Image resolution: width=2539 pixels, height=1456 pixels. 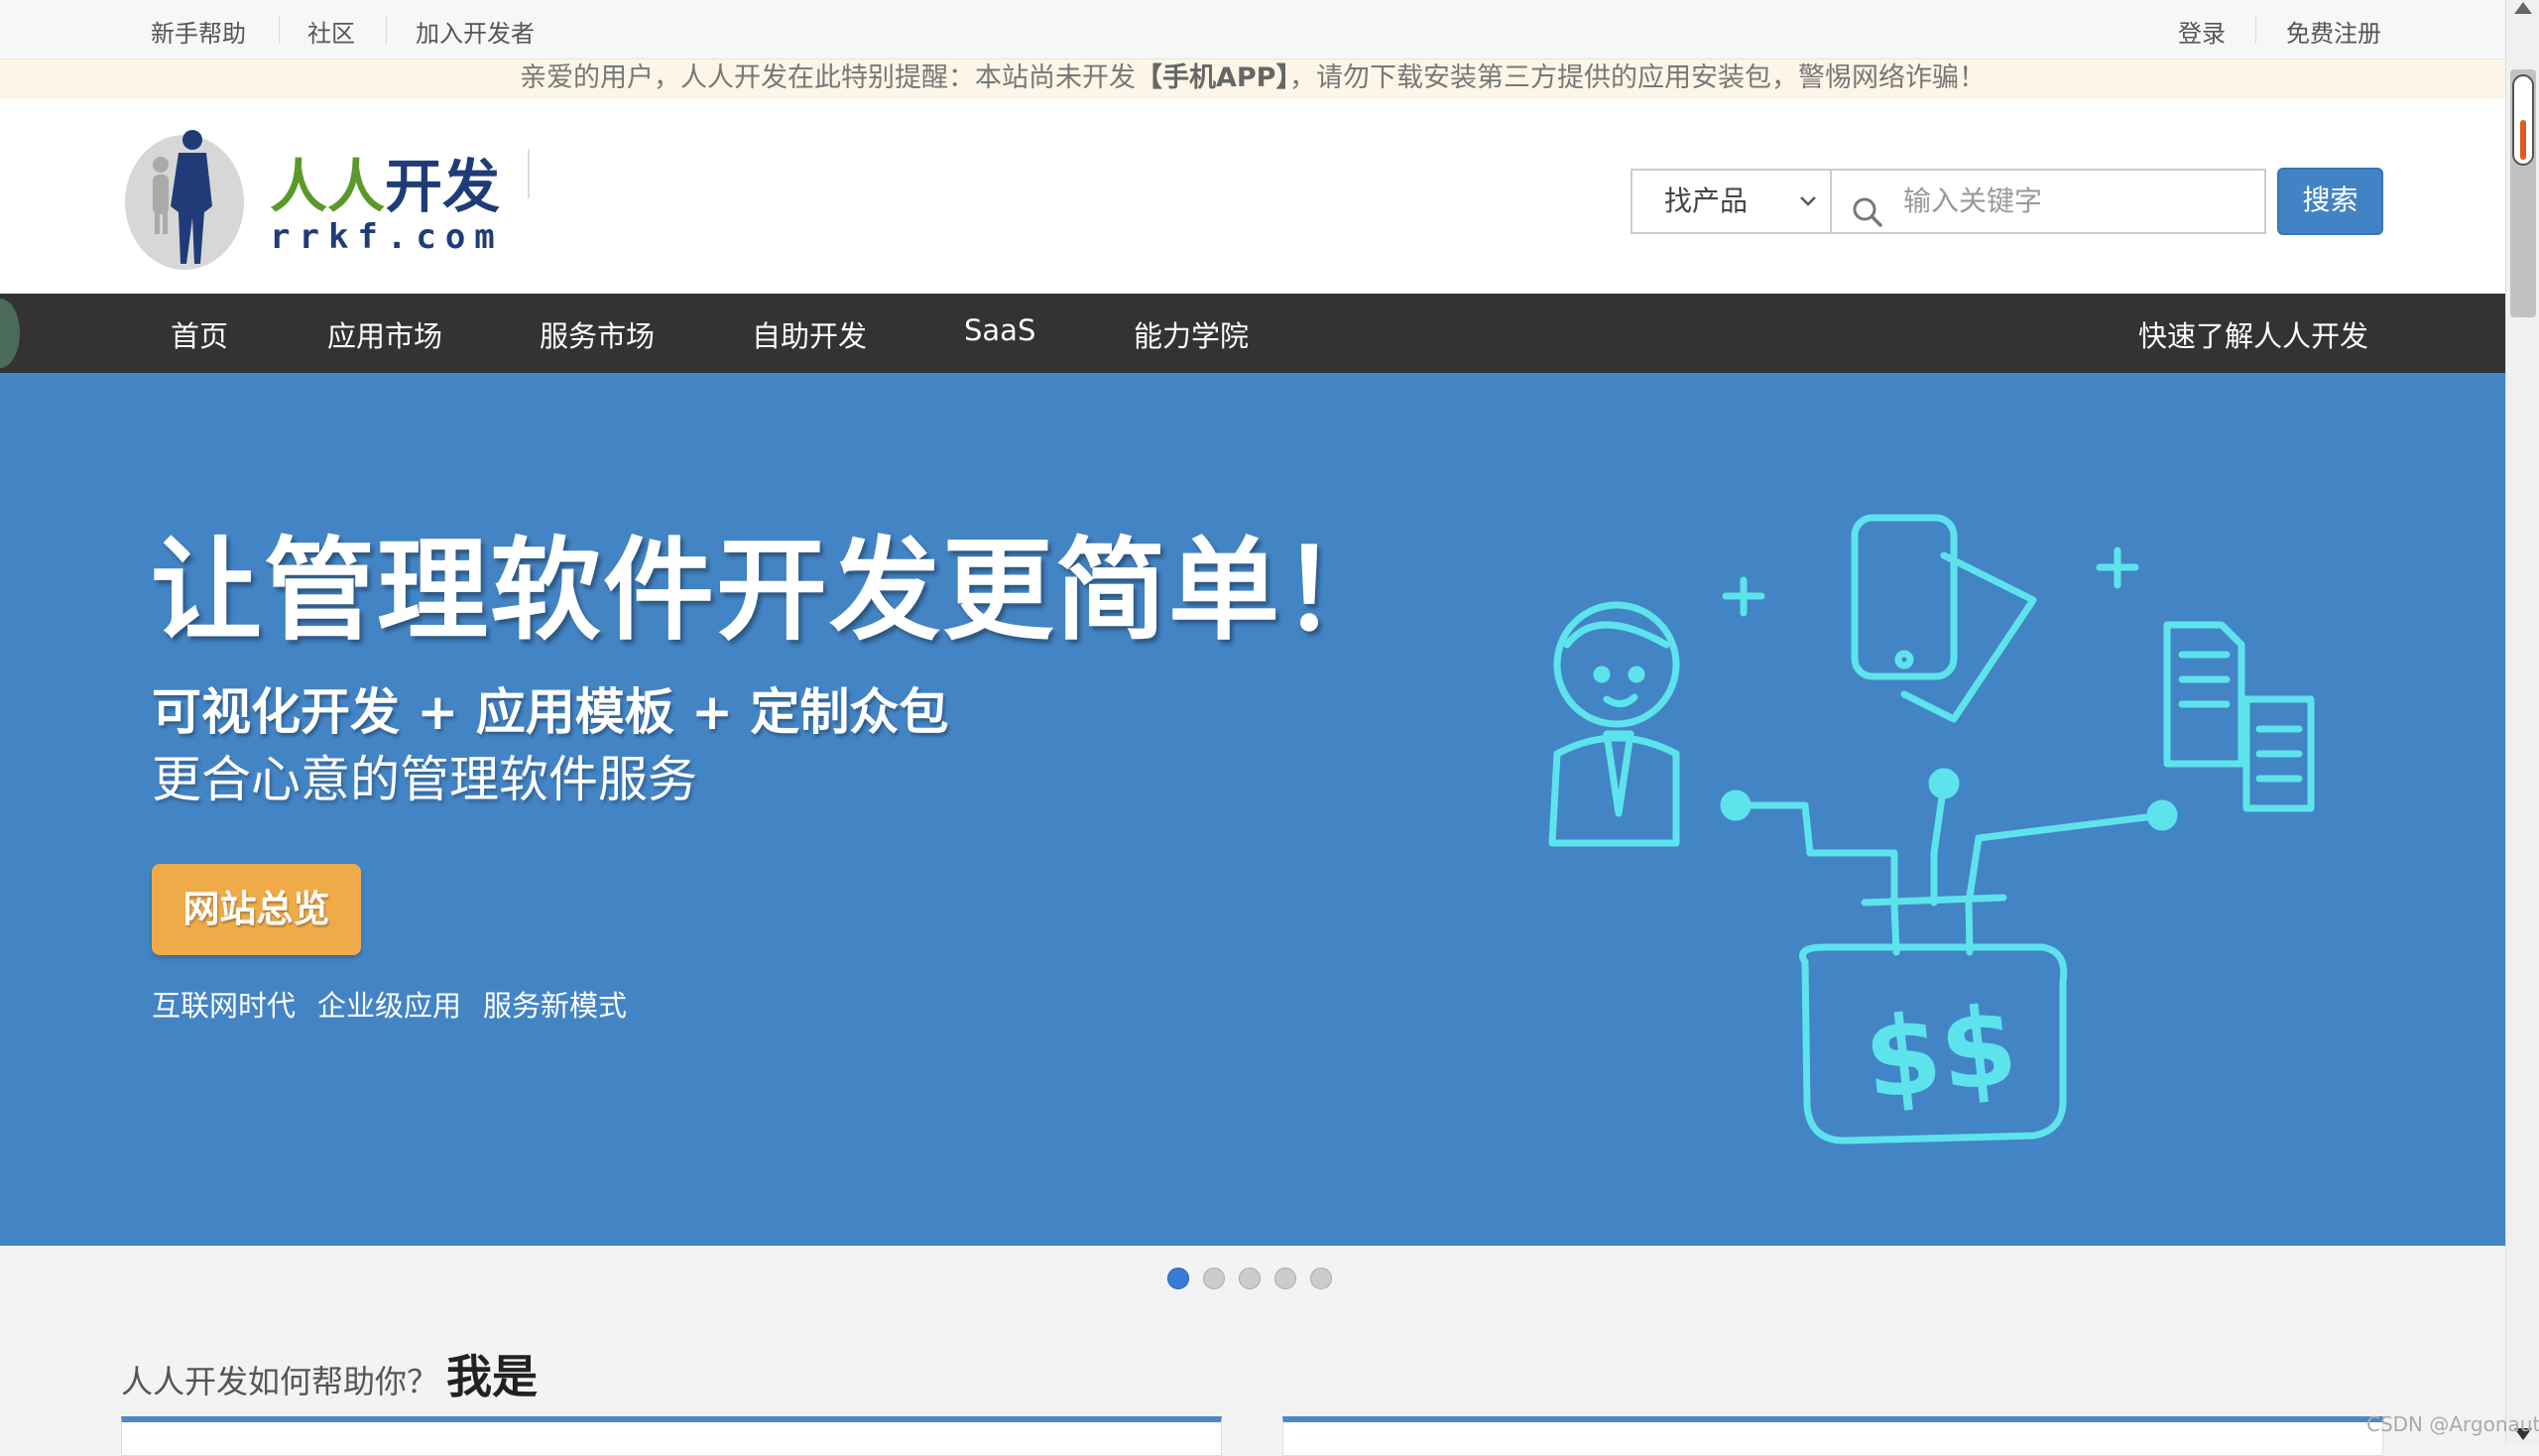 What do you see at coordinates (2202, 31) in the screenshot?
I see `login-link: 登录` at bounding box center [2202, 31].